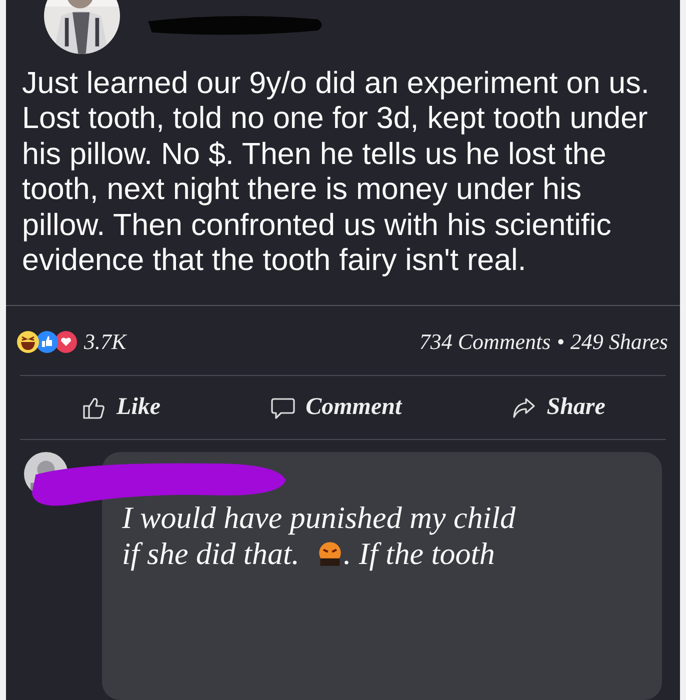  What do you see at coordinates (485, 342) in the screenshot?
I see `comment-count: 734 Comments` at bounding box center [485, 342].